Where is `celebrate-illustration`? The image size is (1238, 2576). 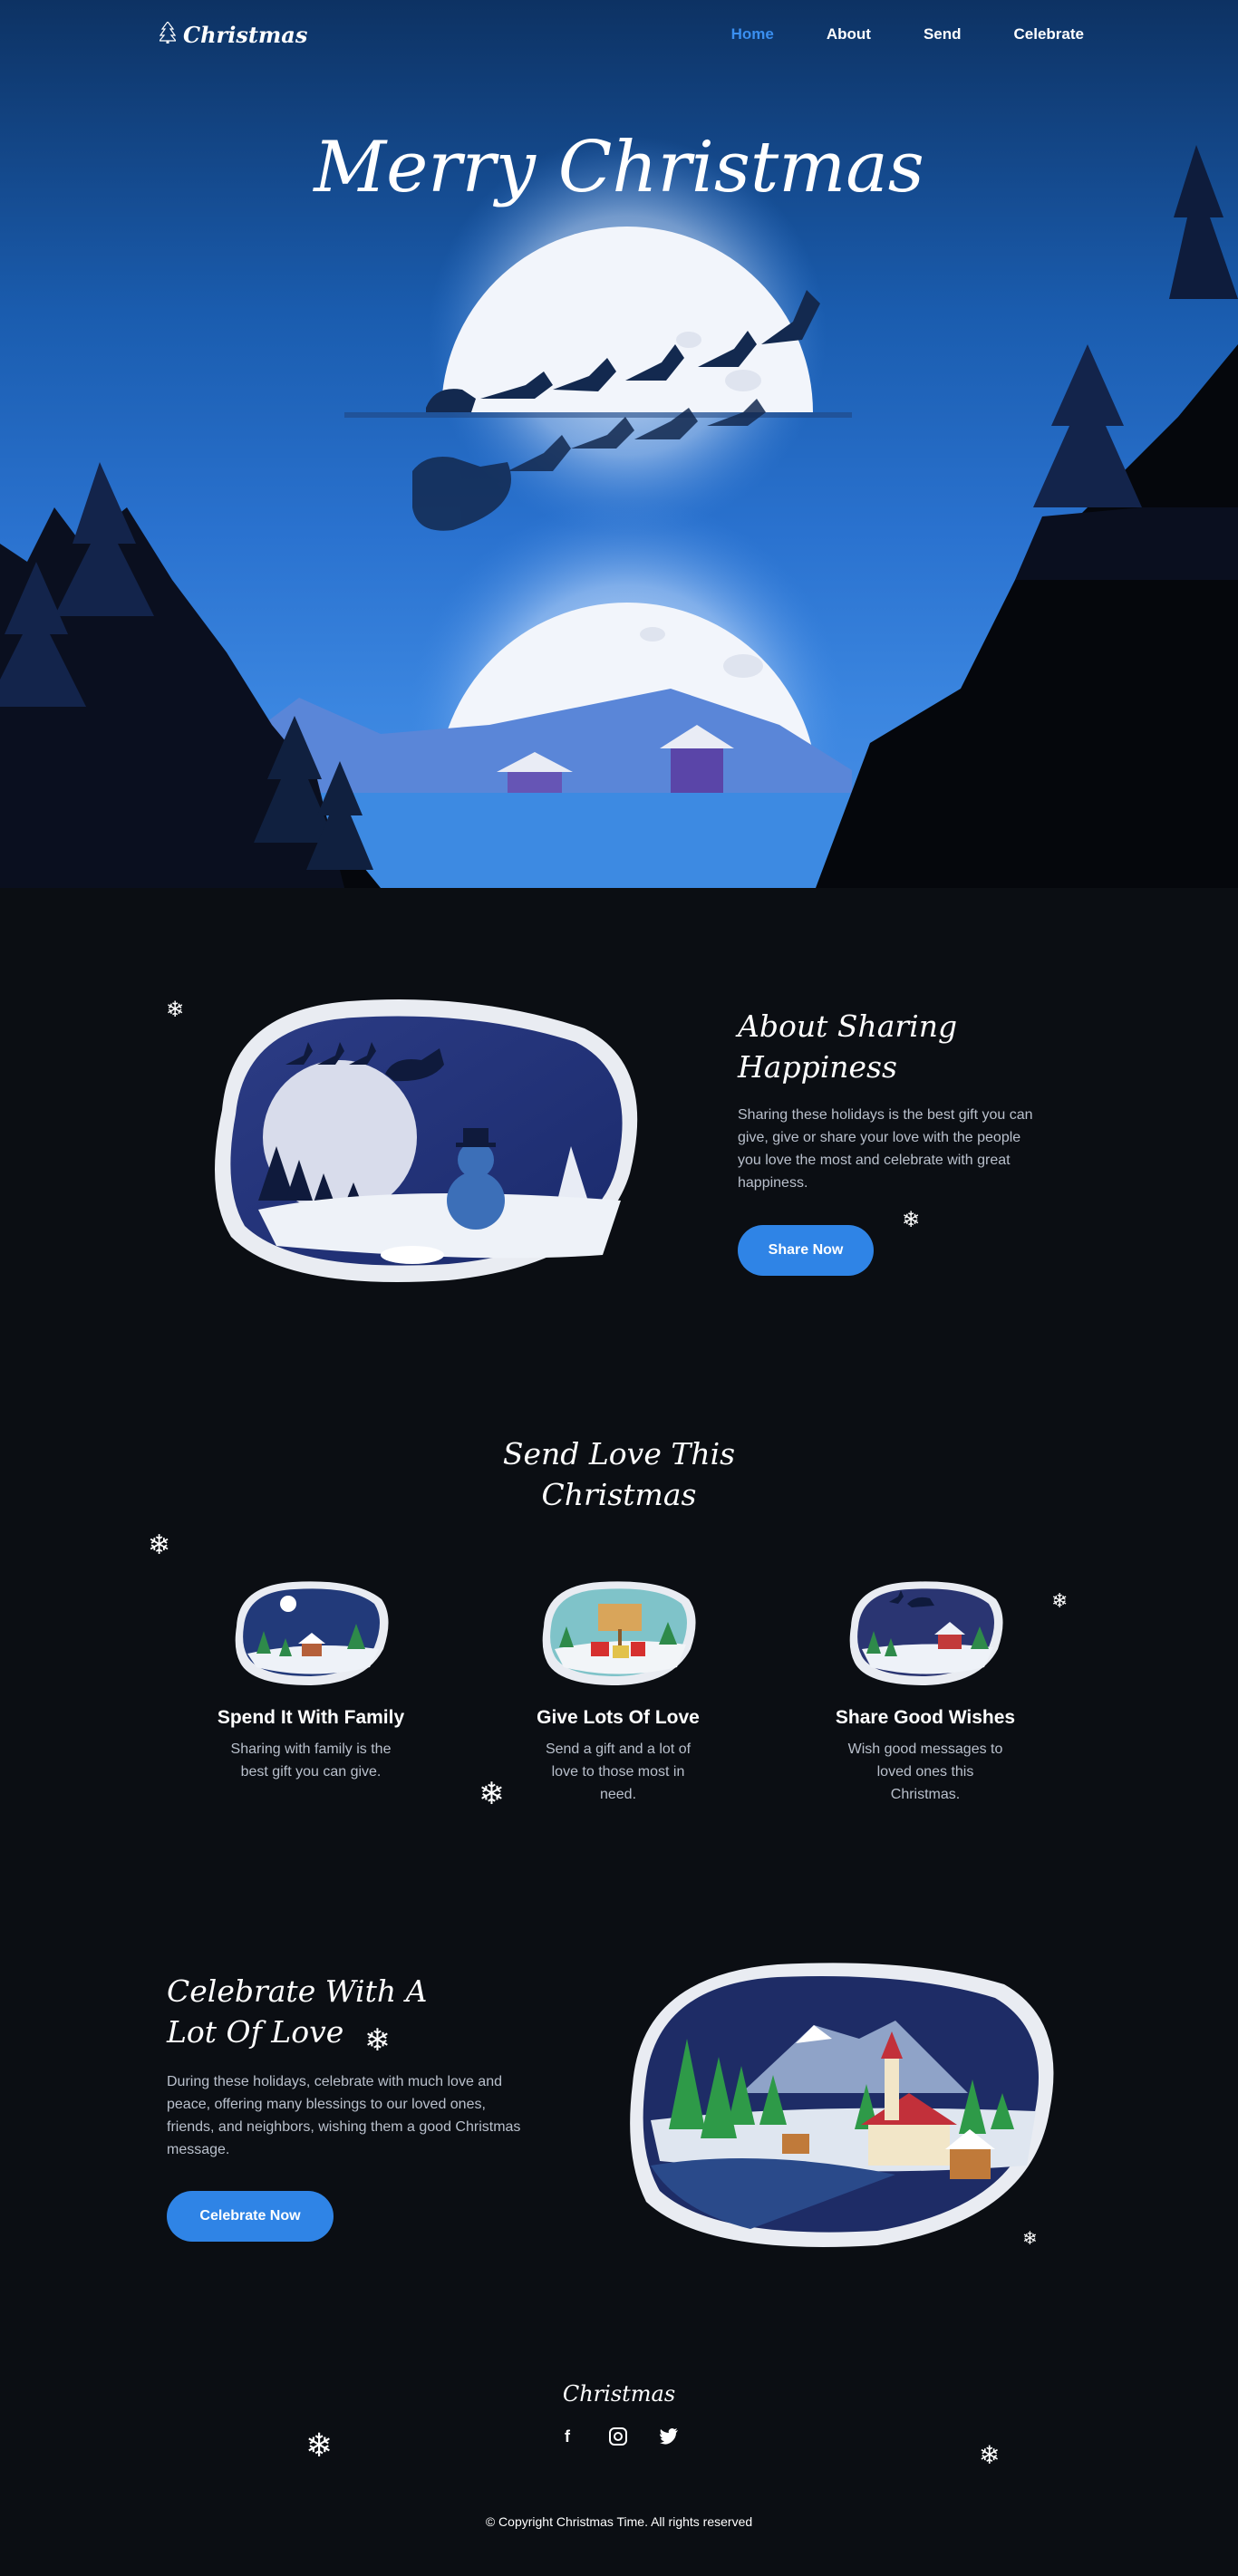
celebrate-illustration is located at coordinates (842, 2105).